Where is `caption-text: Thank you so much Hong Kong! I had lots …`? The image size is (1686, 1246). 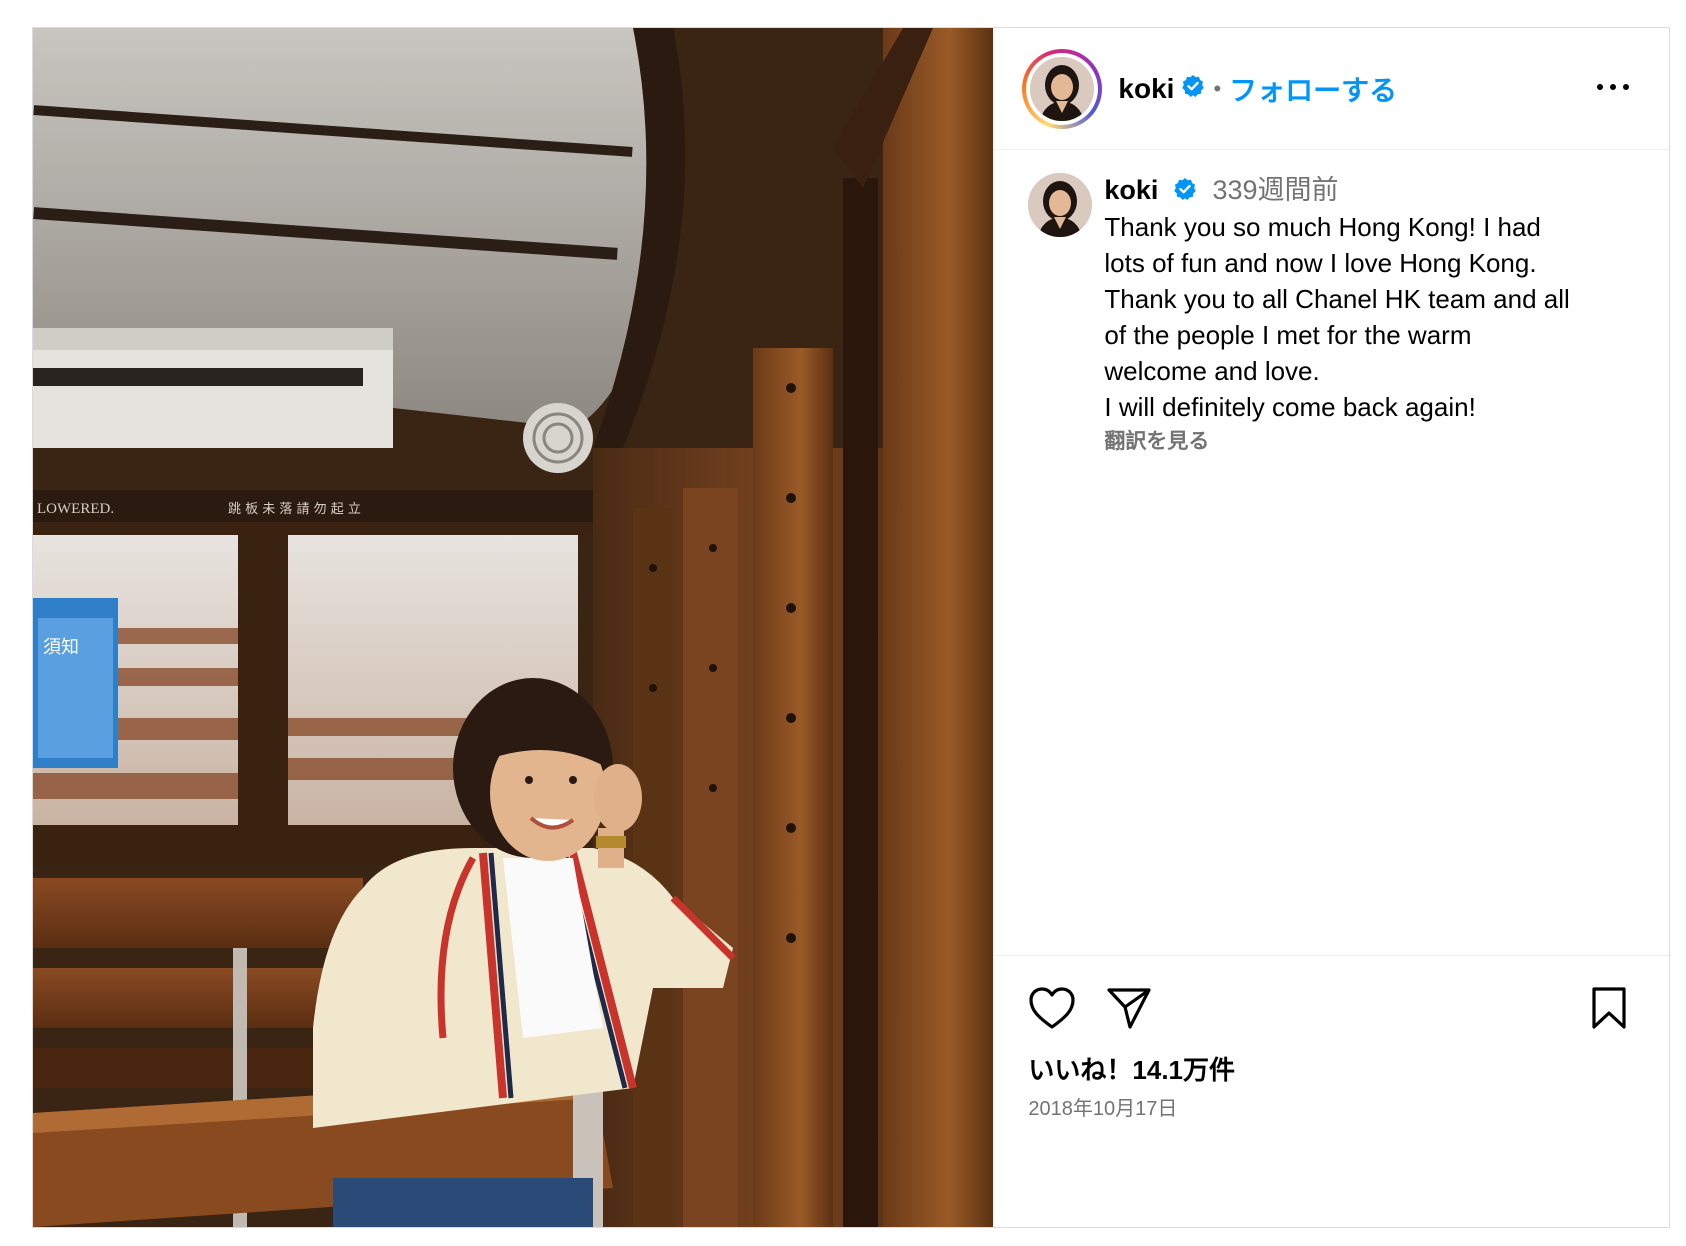
caption-text: Thank you so much Hong Kong! I had lots … is located at coordinates (1337, 316).